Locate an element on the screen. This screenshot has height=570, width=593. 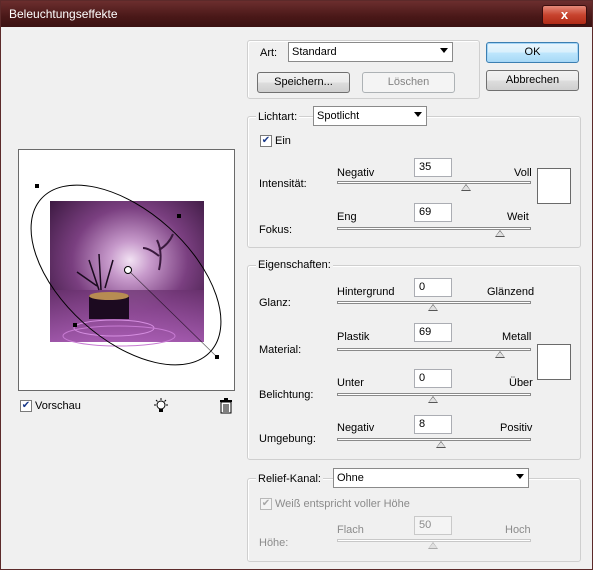
window-title: Beleuchtungseffekte is located at coordinates (63, 14).